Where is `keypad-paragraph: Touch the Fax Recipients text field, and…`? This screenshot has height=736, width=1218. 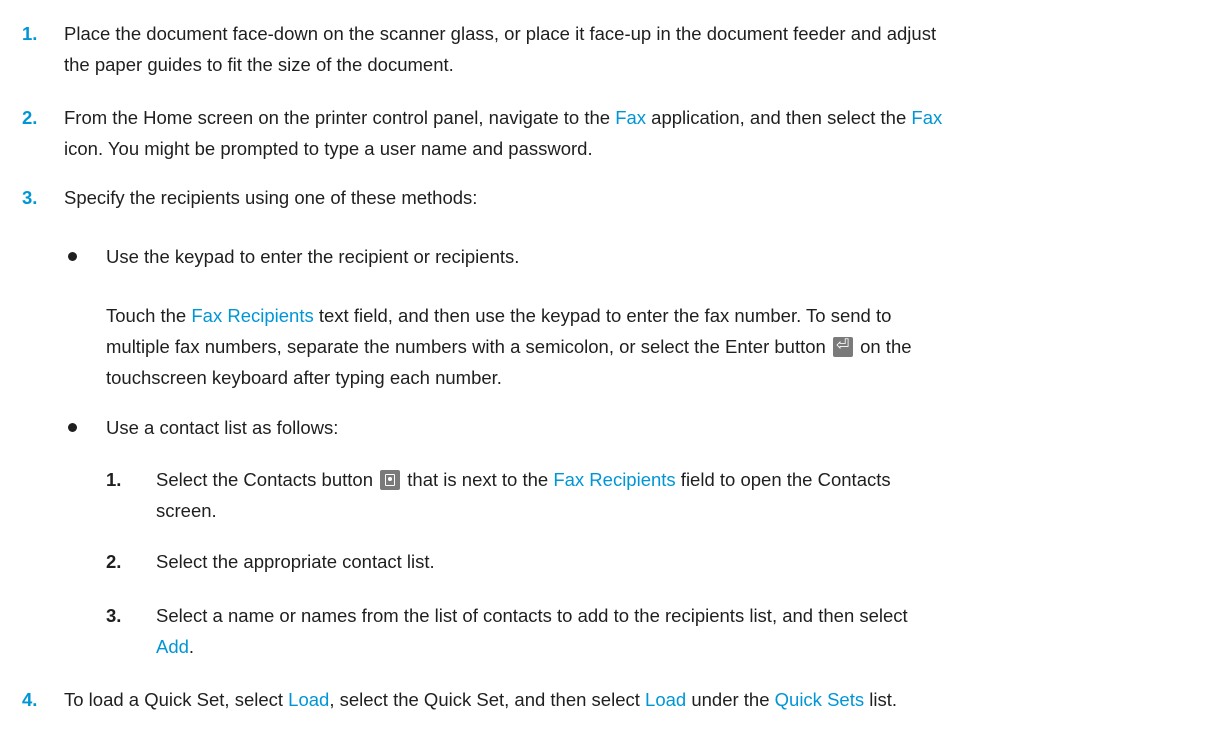 keypad-paragraph: Touch the Fax Recipients text field, and… is located at coordinates (509, 346).